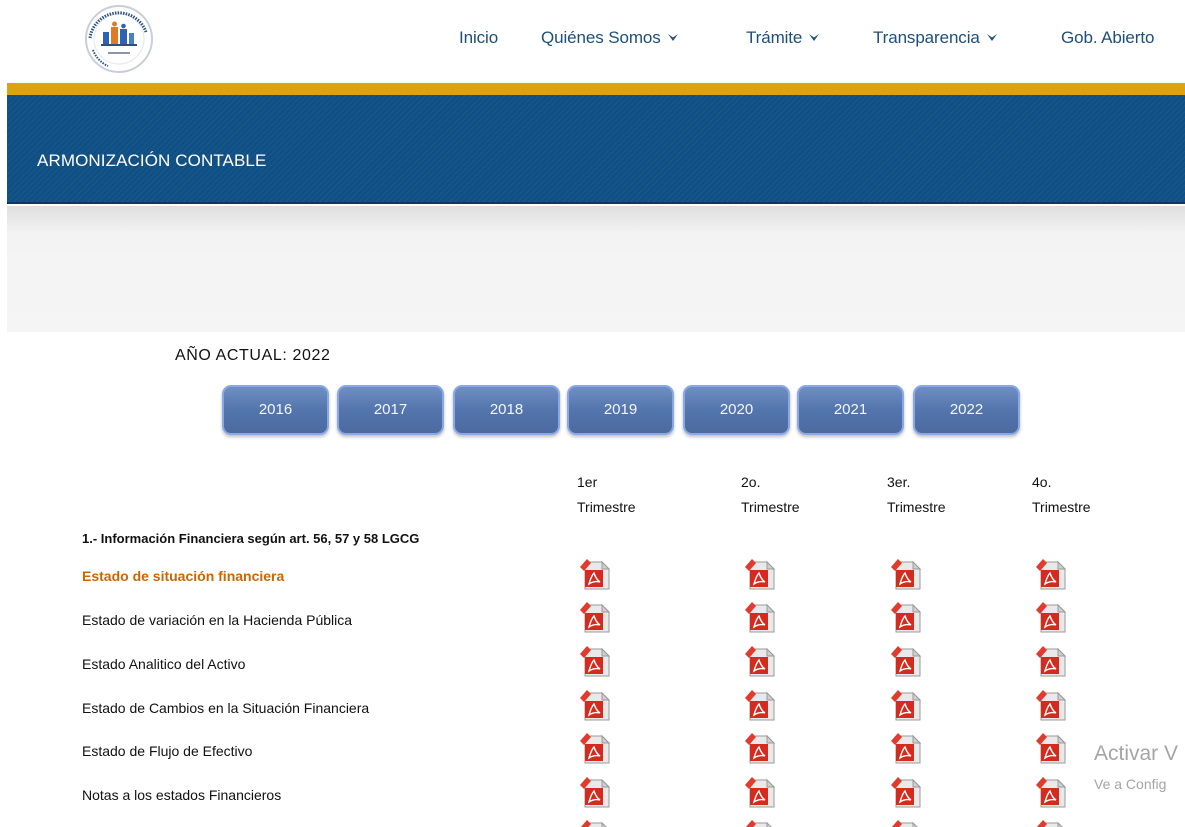 The width and height of the screenshot is (1185, 827). What do you see at coordinates (596, 149) in the screenshot?
I see `page-banner: ARMONIZACIÓN CONTABLE` at bounding box center [596, 149].